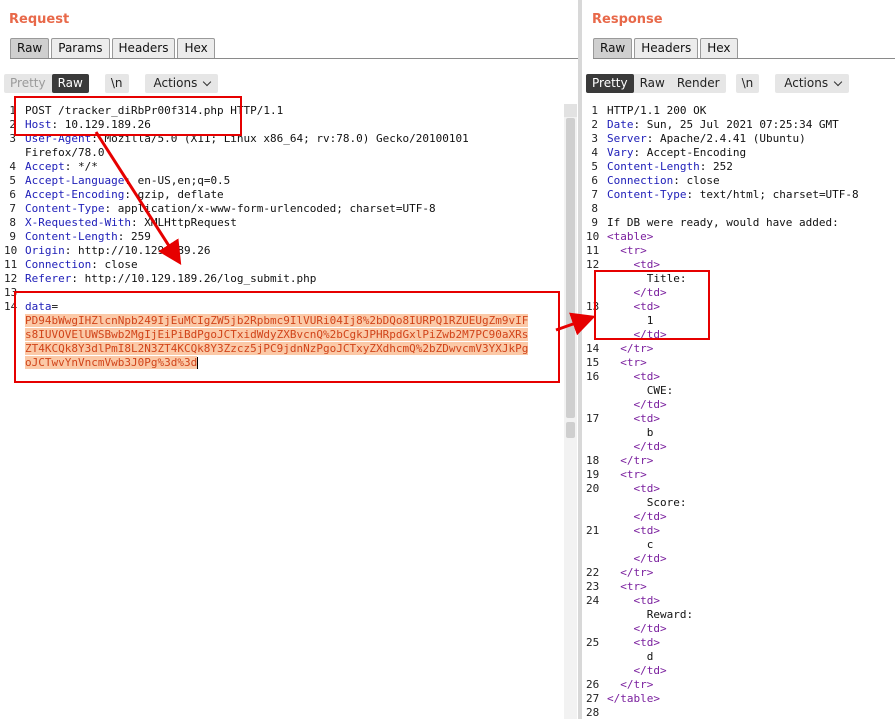  I want to click on line-value: text/html; charset=UTF-8, so click(776, 194).